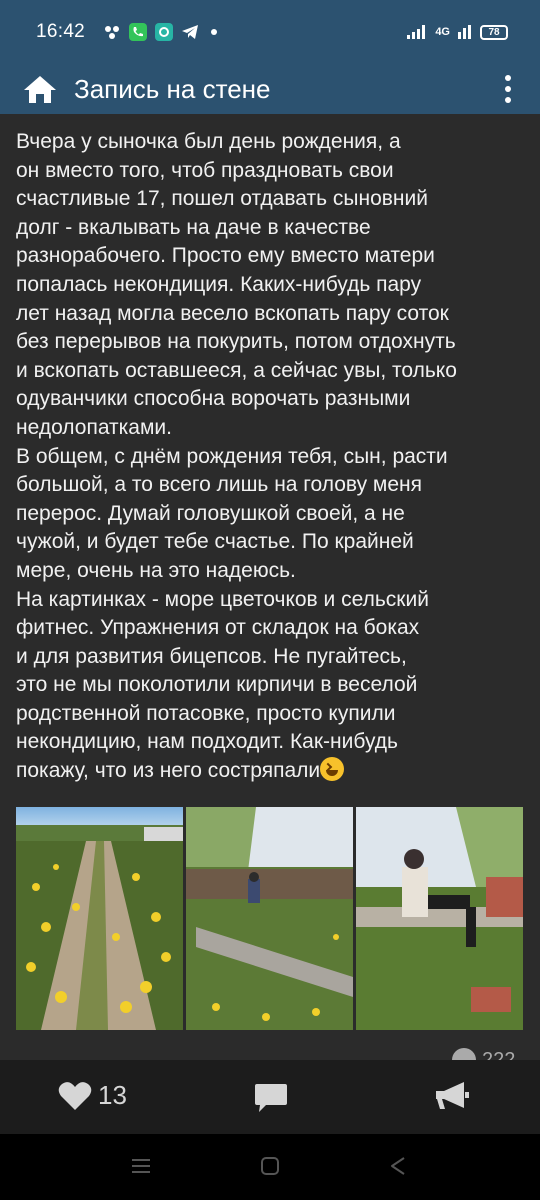 This screenshot has width=540, height=1200. I want to click on chat-icon, so click(164, 32).